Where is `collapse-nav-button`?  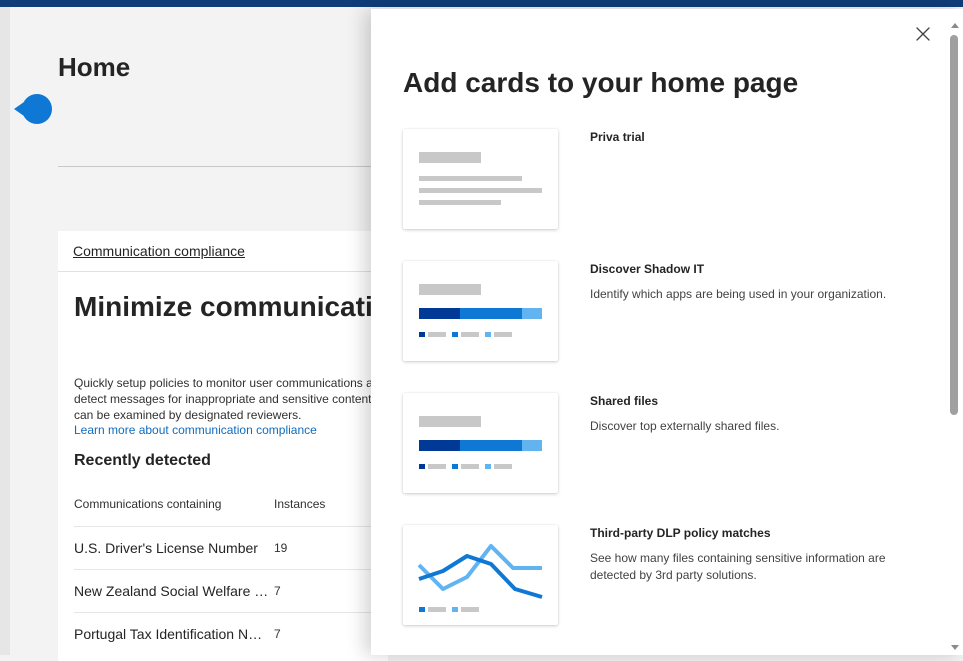
collapse-nav-button is located at coordinates (33, 109).